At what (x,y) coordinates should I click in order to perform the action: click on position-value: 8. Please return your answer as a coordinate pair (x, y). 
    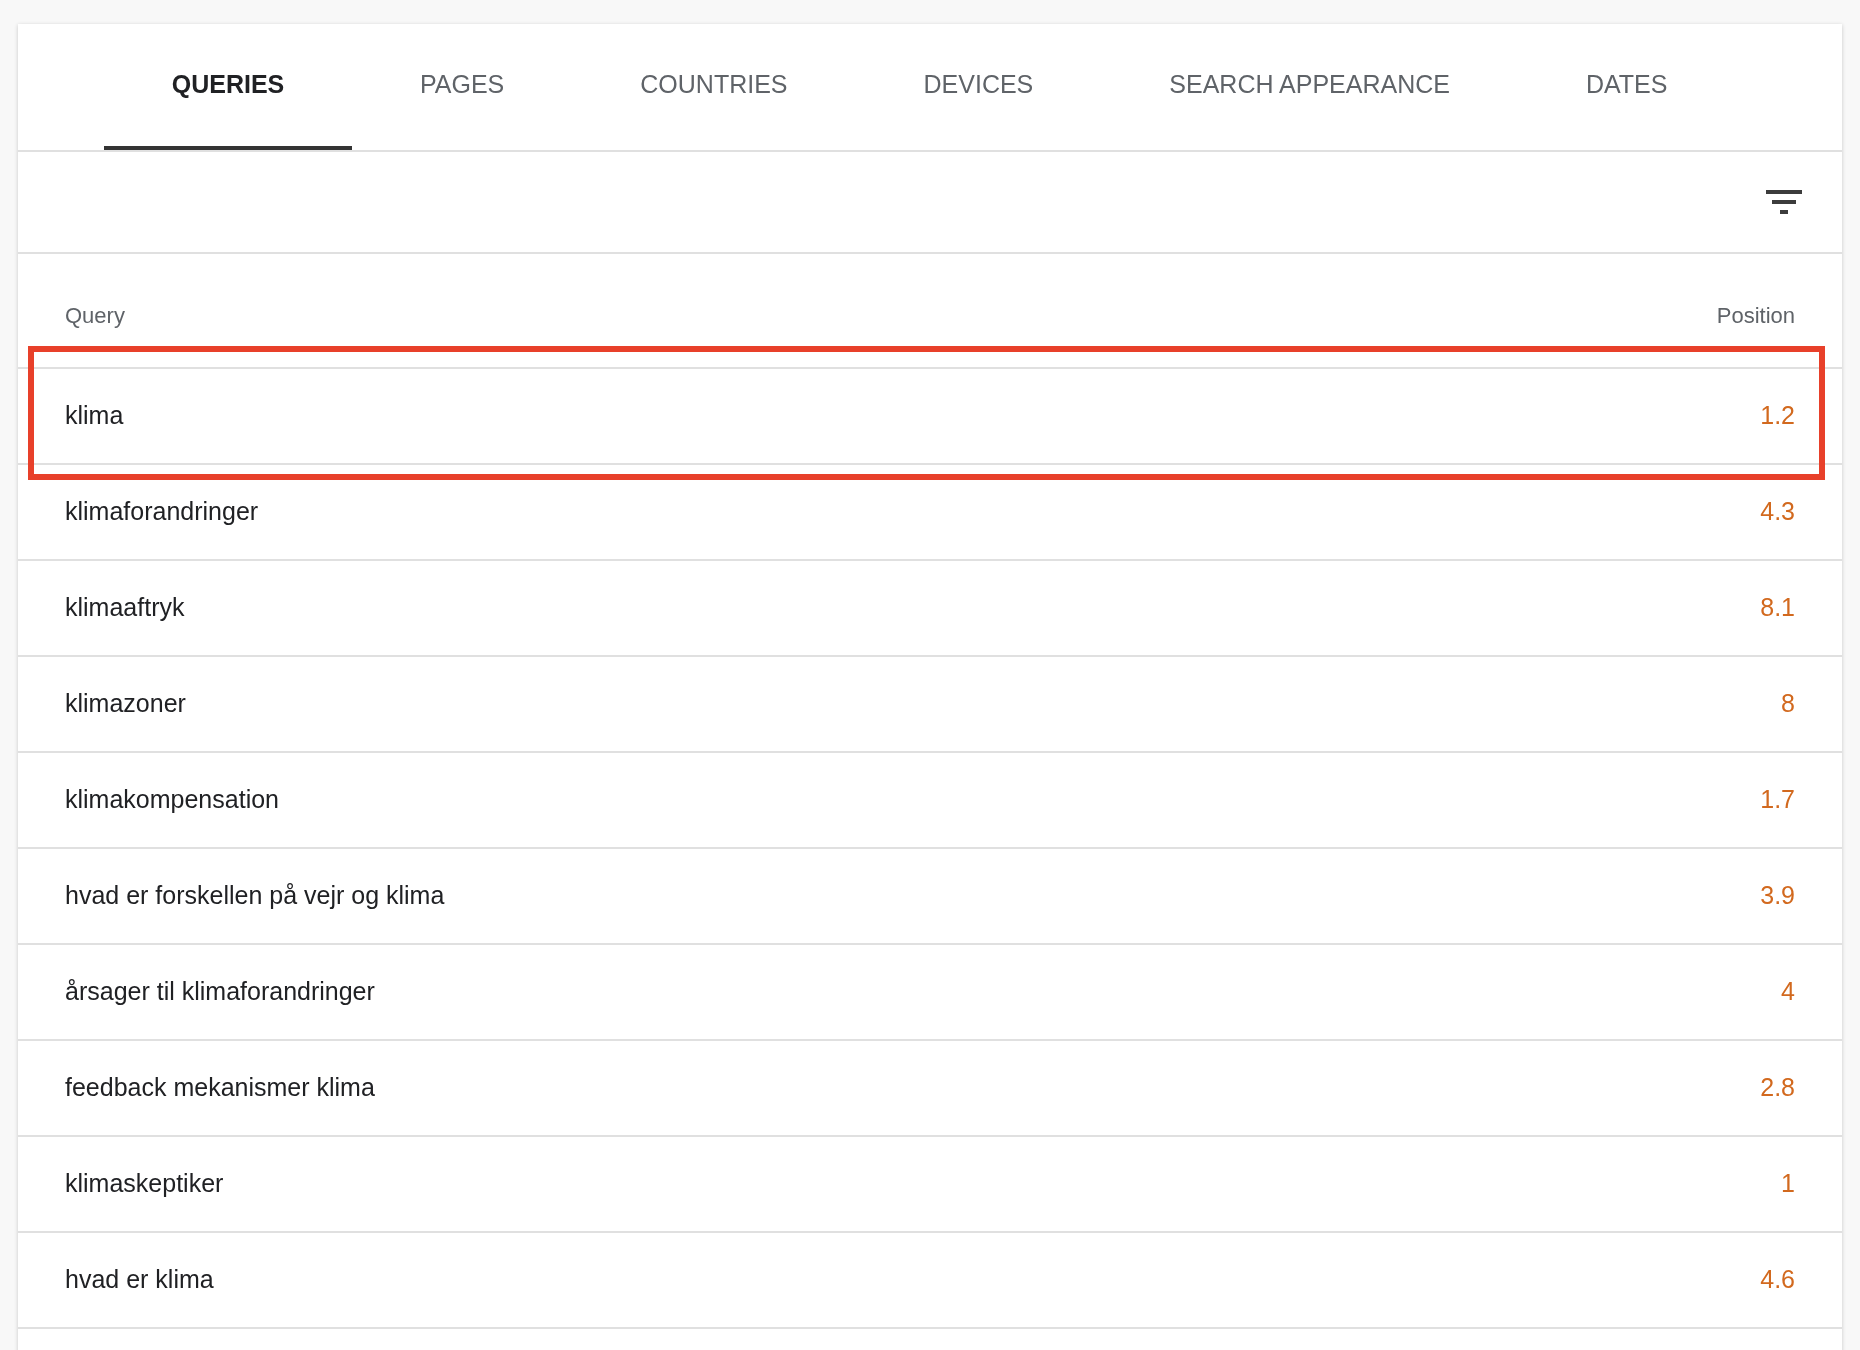
    Looking at the image, I should click on (1788, 704).